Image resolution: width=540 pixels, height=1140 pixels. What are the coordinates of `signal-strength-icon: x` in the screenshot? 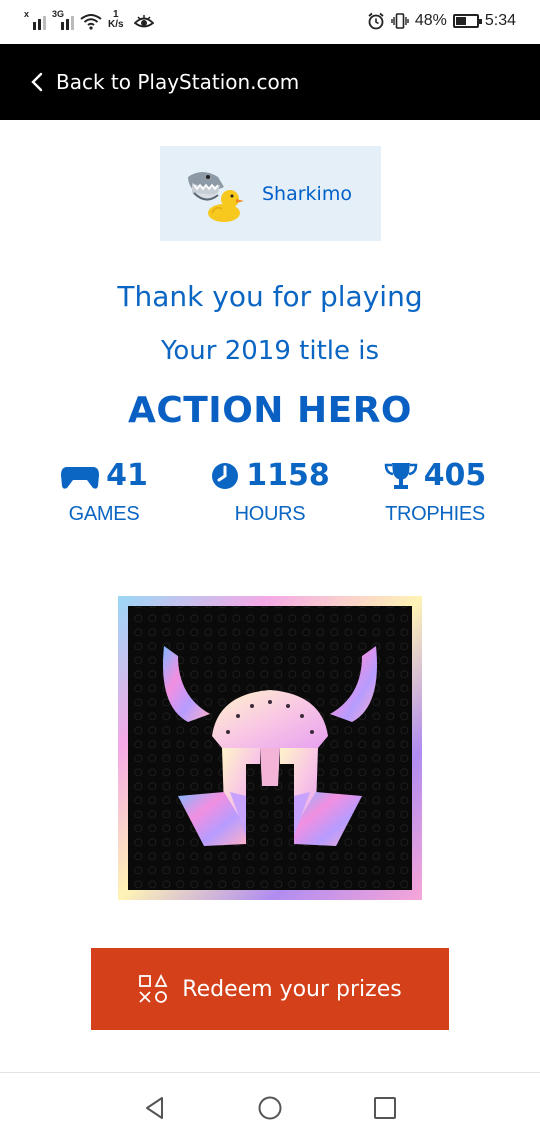 It's located at (35, 19).